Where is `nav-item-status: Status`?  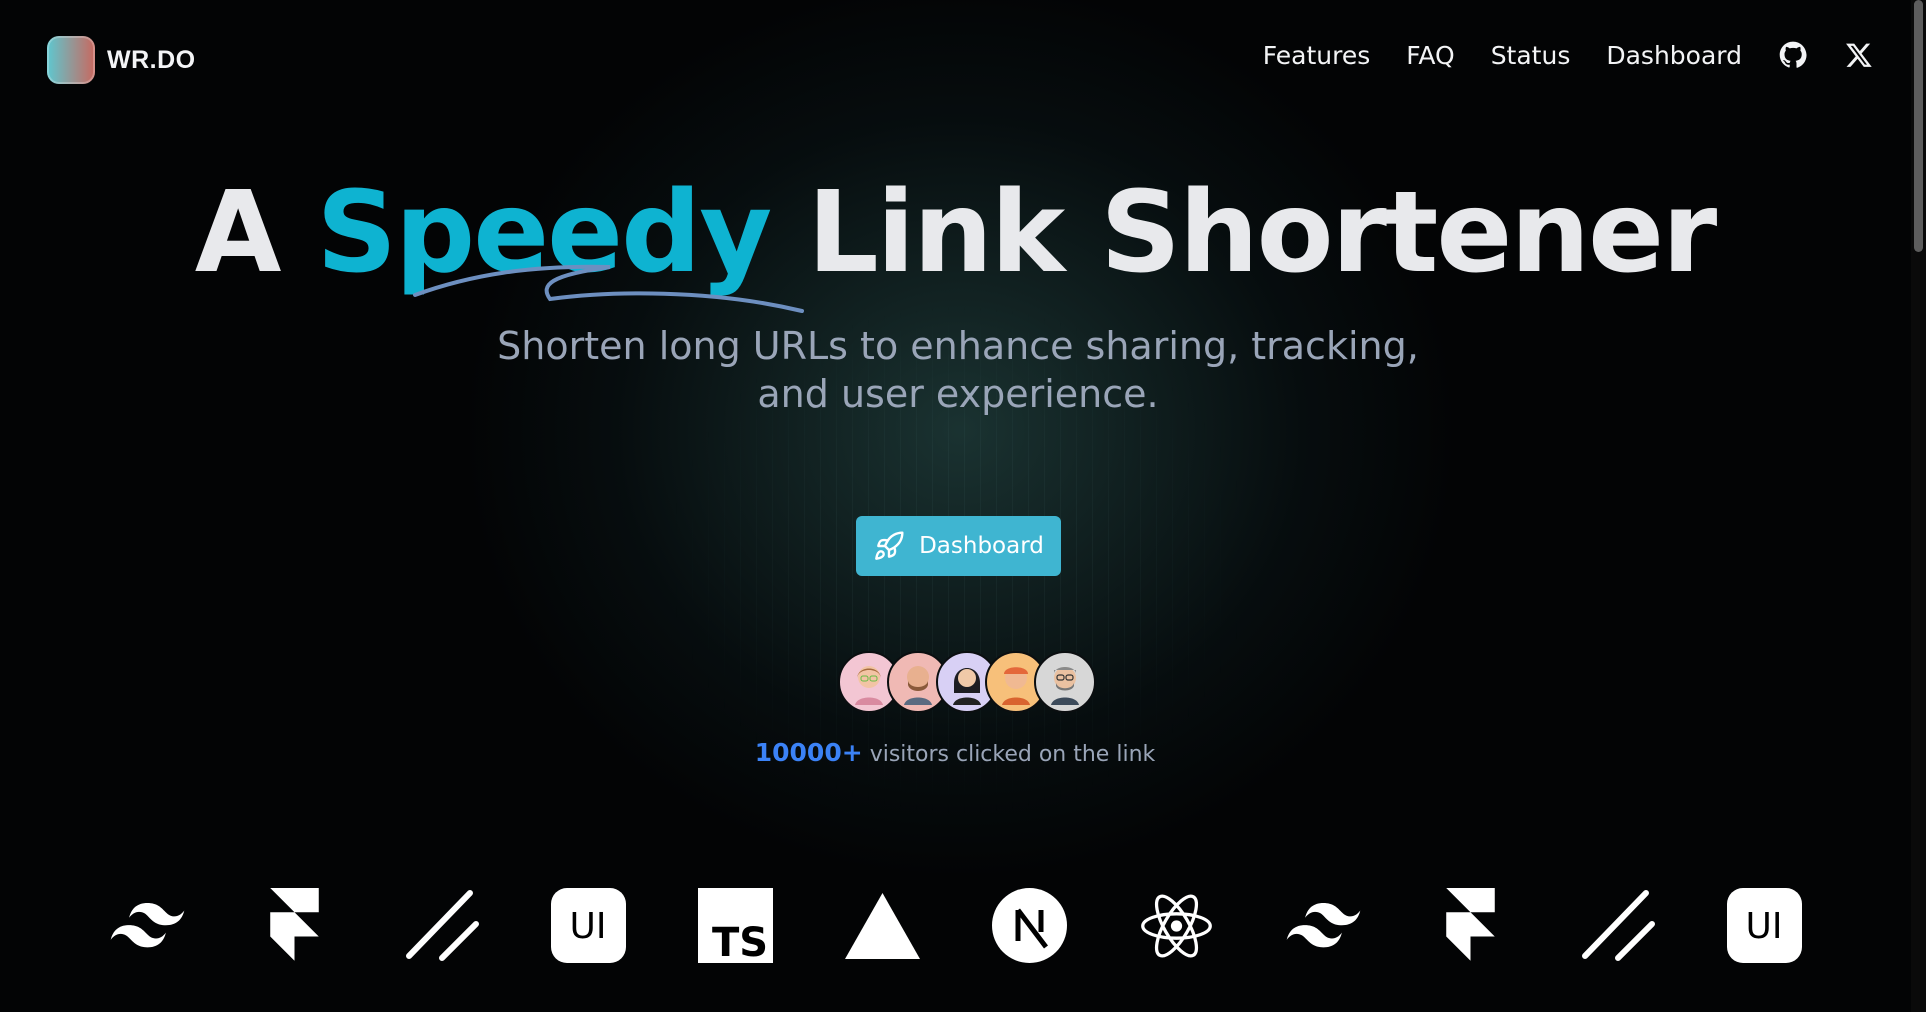 nav-item-status: Status is located at coordinates (1531, 55).